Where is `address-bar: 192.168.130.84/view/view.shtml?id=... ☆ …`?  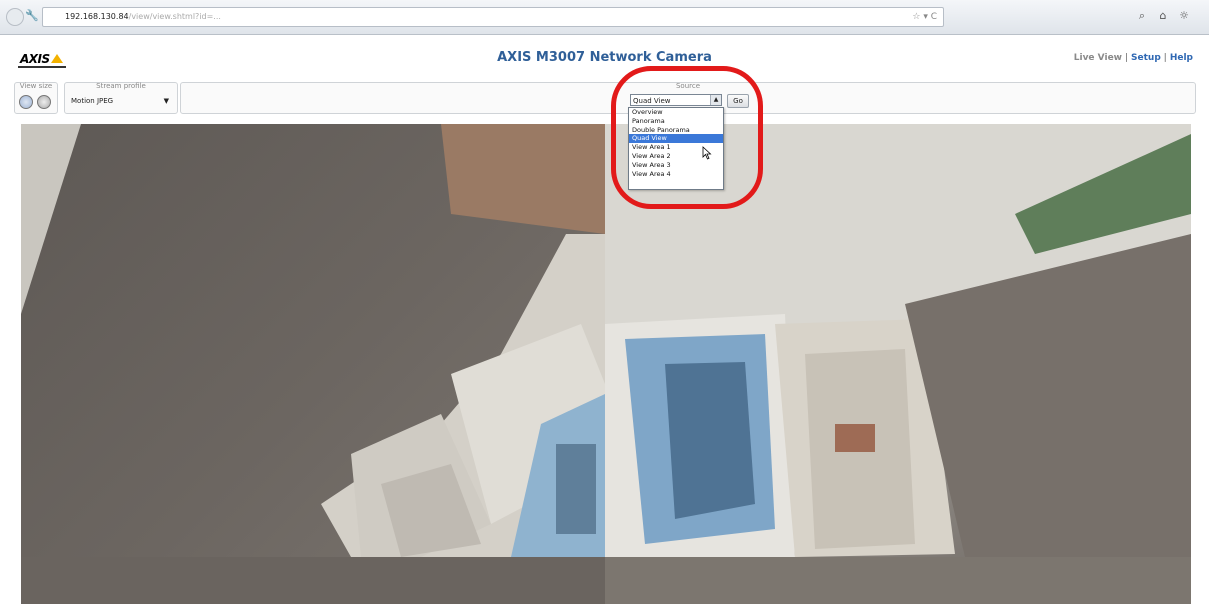 address-bar: 192.168.130.84/view/view.shtml?id=... ☆ … is located at coordinates (493, 17).